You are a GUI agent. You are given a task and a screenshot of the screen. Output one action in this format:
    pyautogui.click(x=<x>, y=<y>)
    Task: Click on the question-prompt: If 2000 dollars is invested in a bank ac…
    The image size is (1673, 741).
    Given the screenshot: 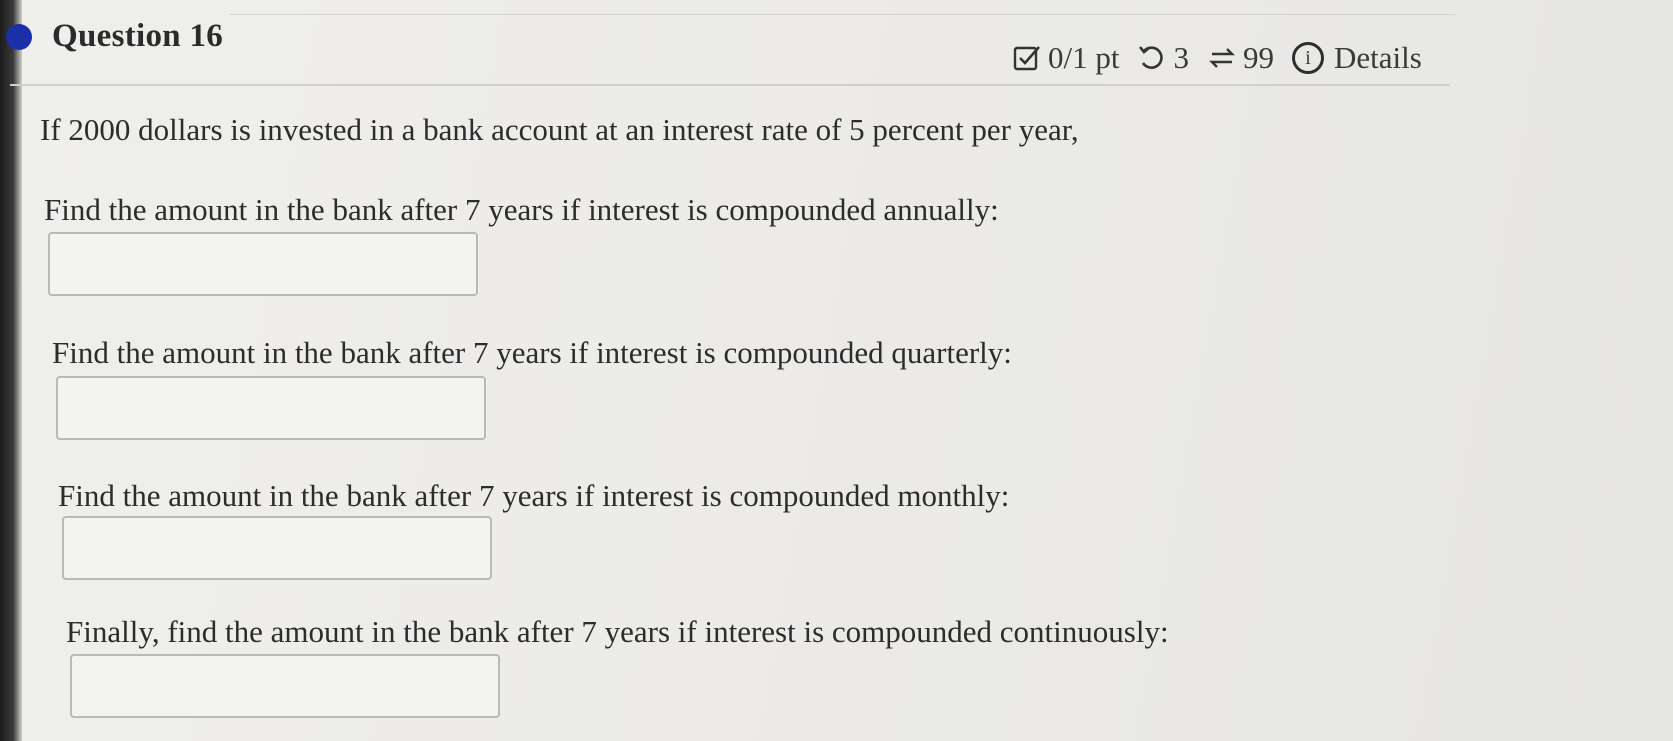 What is the action you would take?
    pyautogui.click(x=559, y=129)
    